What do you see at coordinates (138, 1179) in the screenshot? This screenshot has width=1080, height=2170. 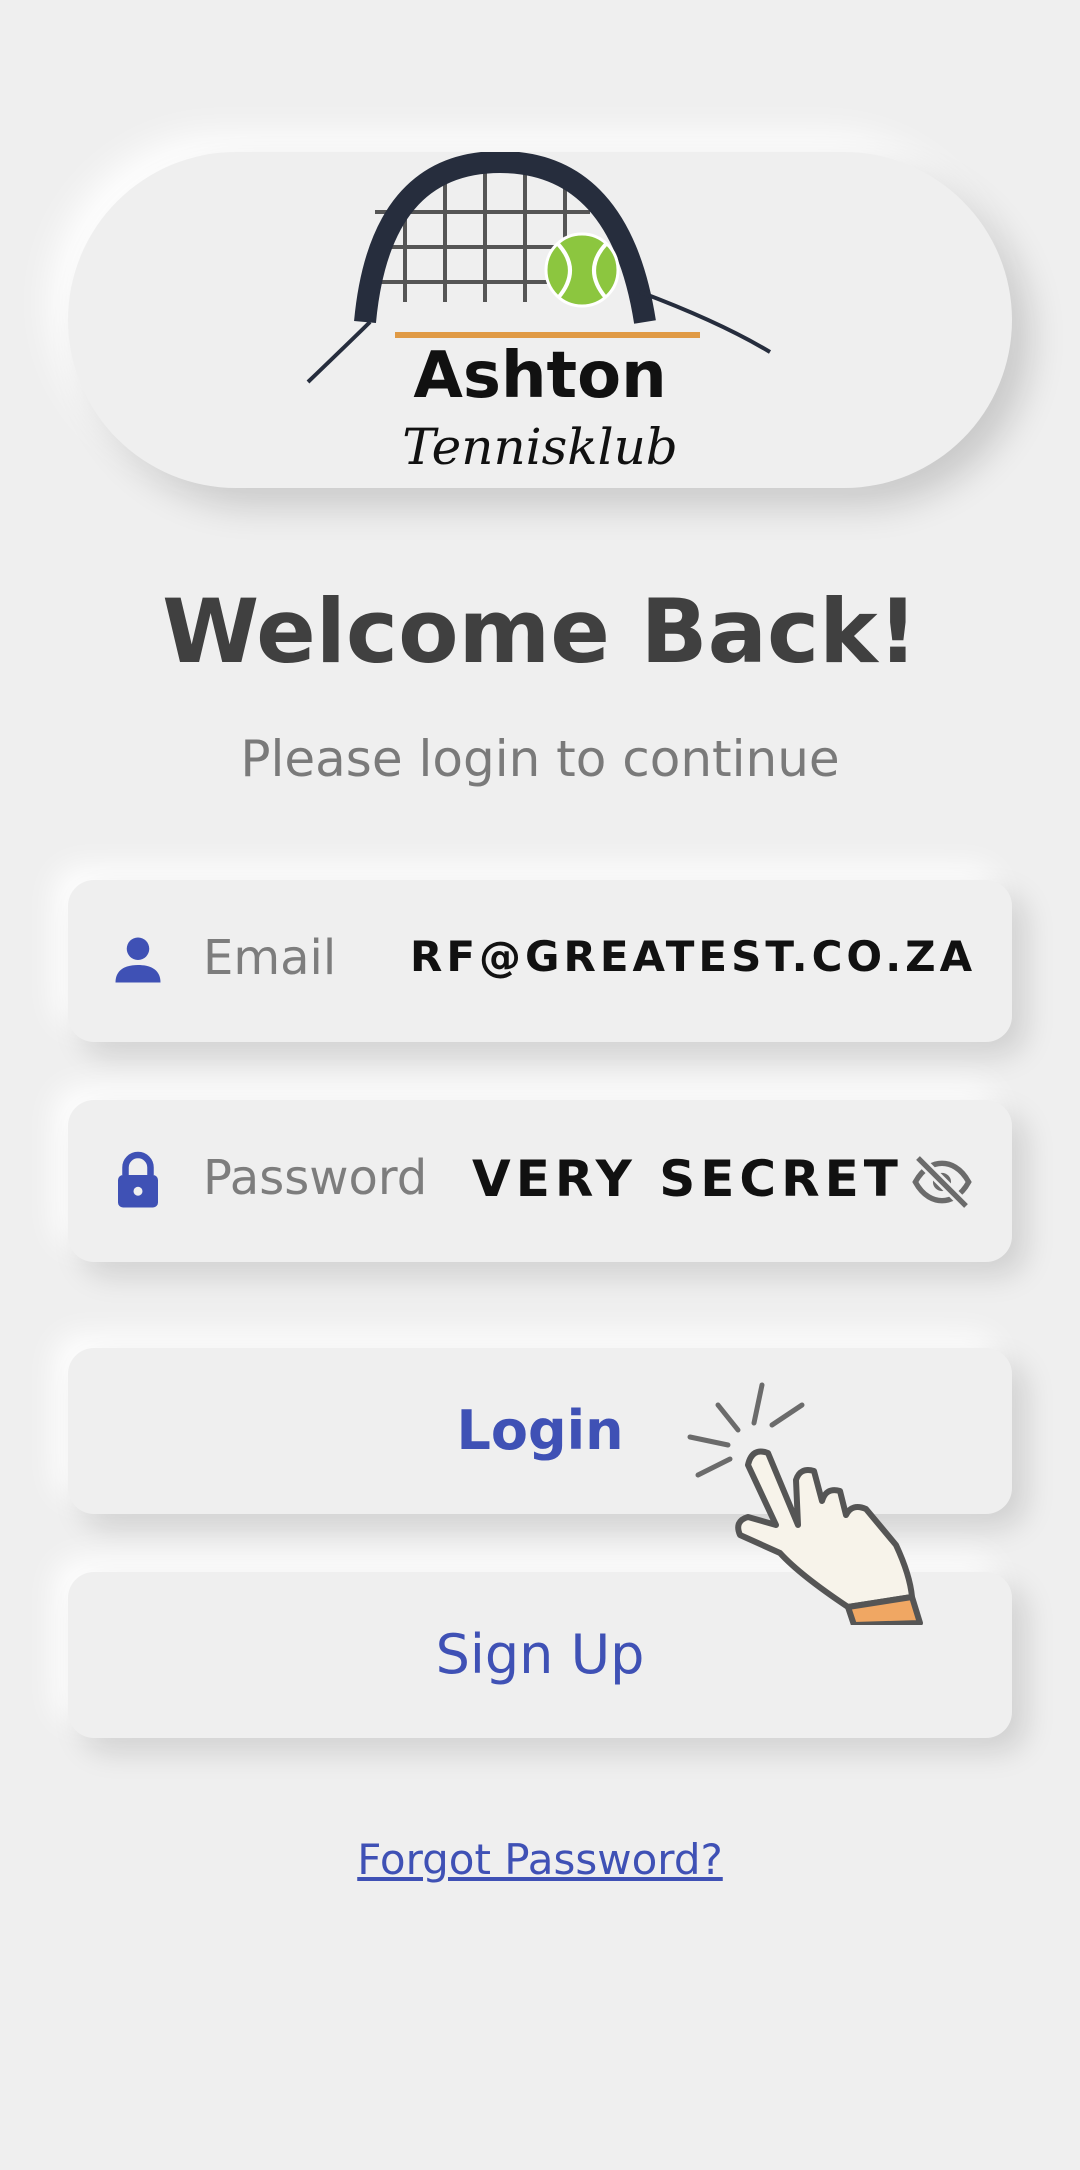 I see `lock-icon` at bounding box center [138, 1179].